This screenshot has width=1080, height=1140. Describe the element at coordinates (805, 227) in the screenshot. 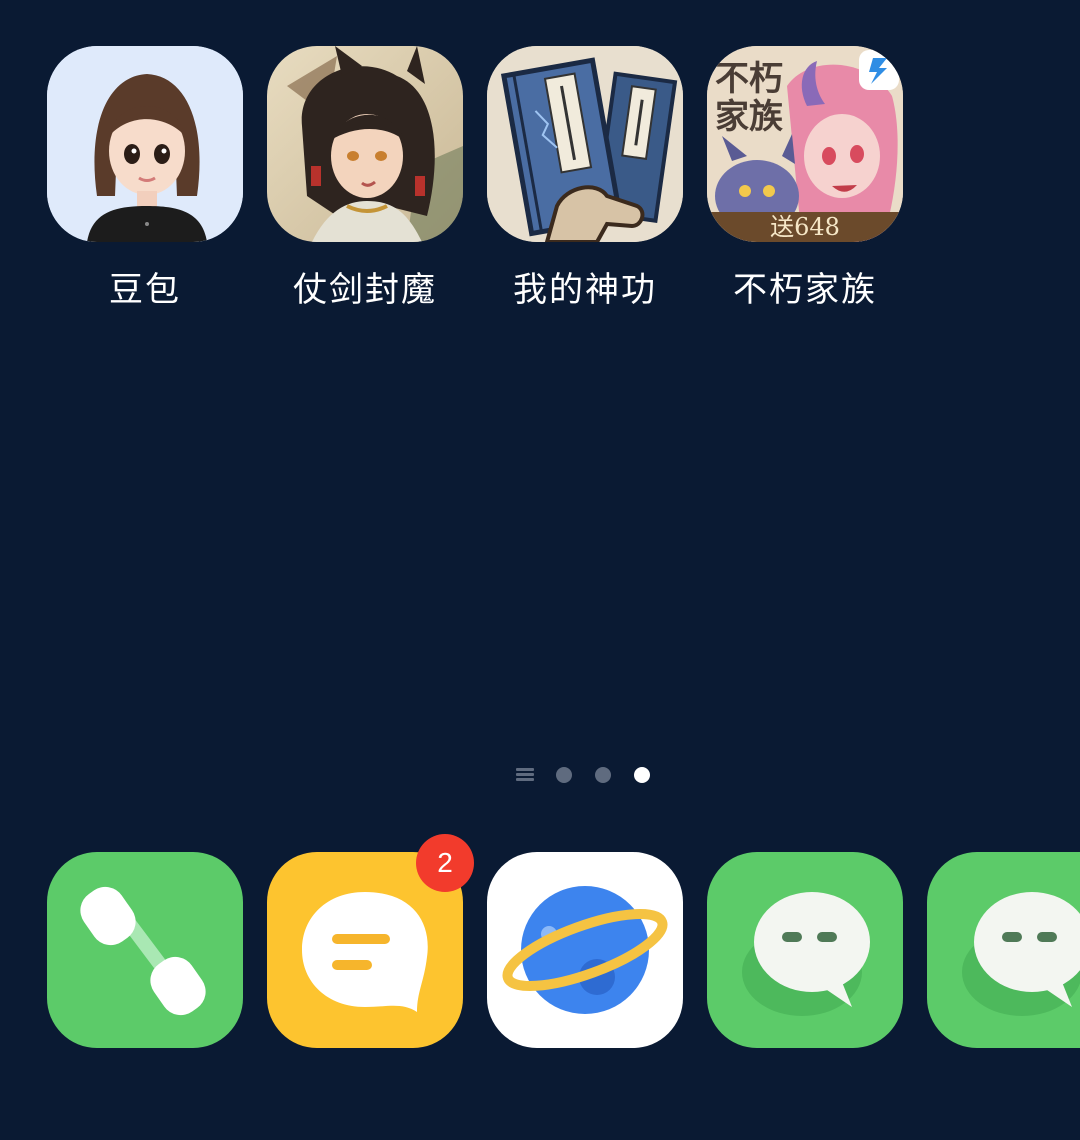

I see `promo-banner: 送648` at that location.